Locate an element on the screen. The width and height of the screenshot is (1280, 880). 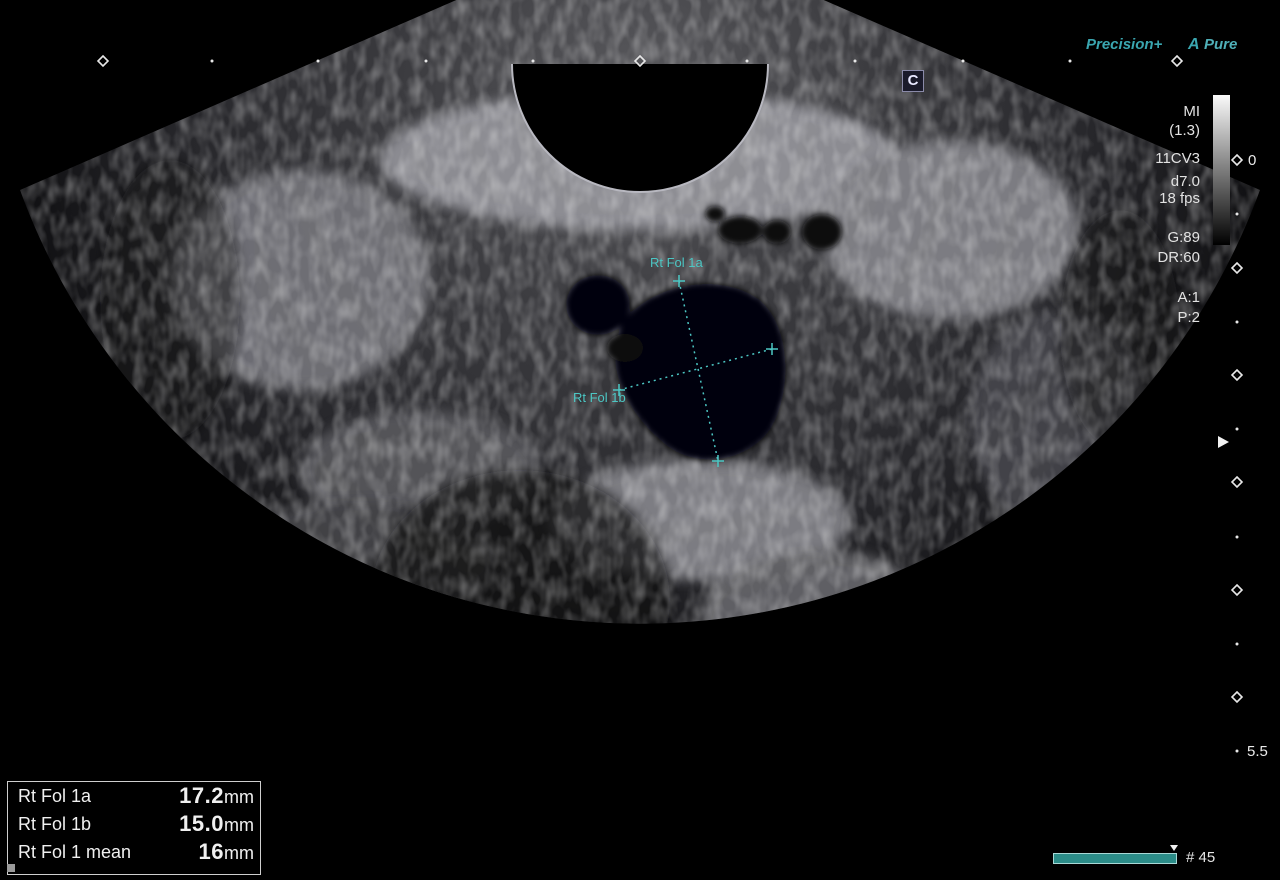
param-a: A:1 is located at coordinates (1188, 297).